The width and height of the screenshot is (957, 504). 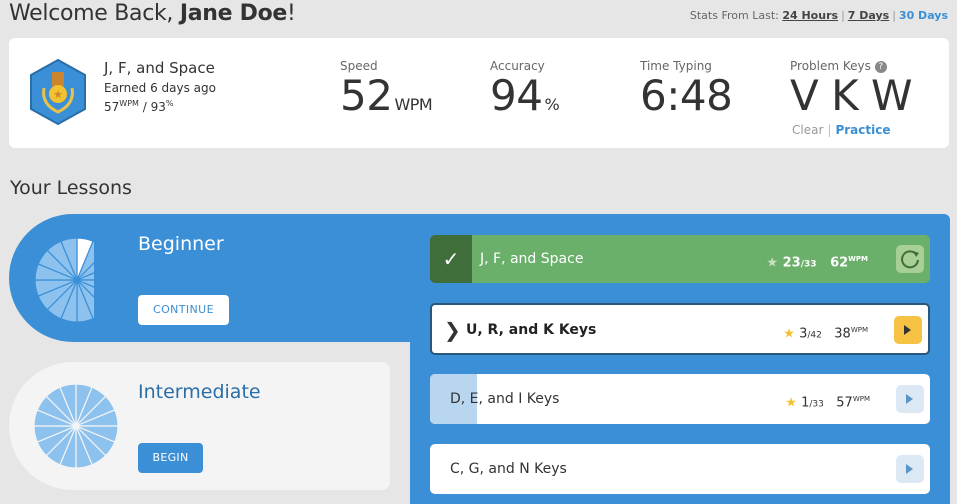 What do you see at coordinates (181, 244) in the screenshot?
I see `beginner-title: Beginner` at bounding box center [181, 244].